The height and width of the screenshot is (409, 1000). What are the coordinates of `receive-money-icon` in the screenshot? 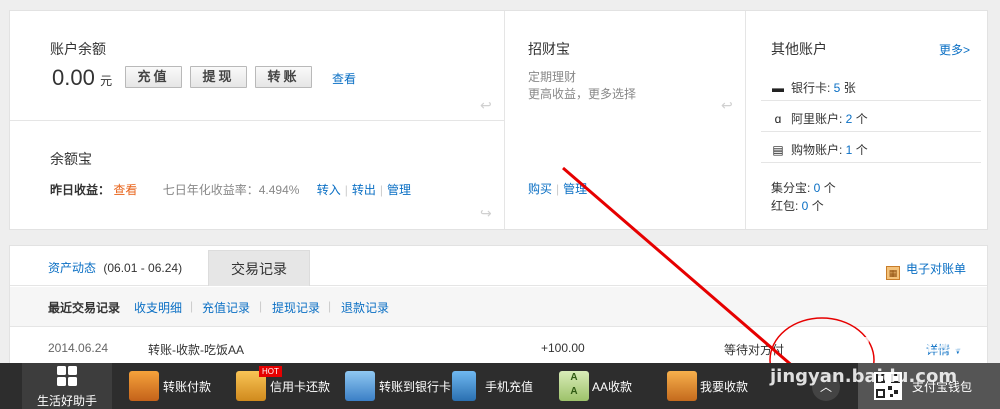 It's located at (682, 386).